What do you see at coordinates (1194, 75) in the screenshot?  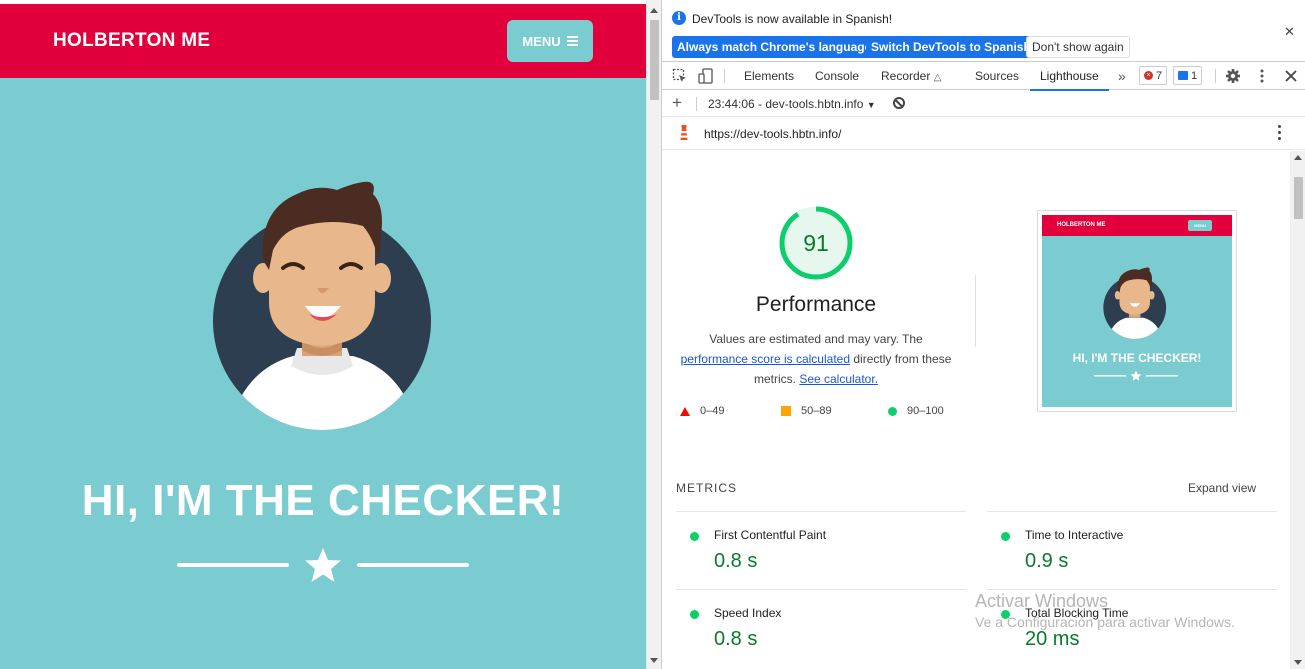 I see `message-count: 1` at bounding box center [1194, 75].